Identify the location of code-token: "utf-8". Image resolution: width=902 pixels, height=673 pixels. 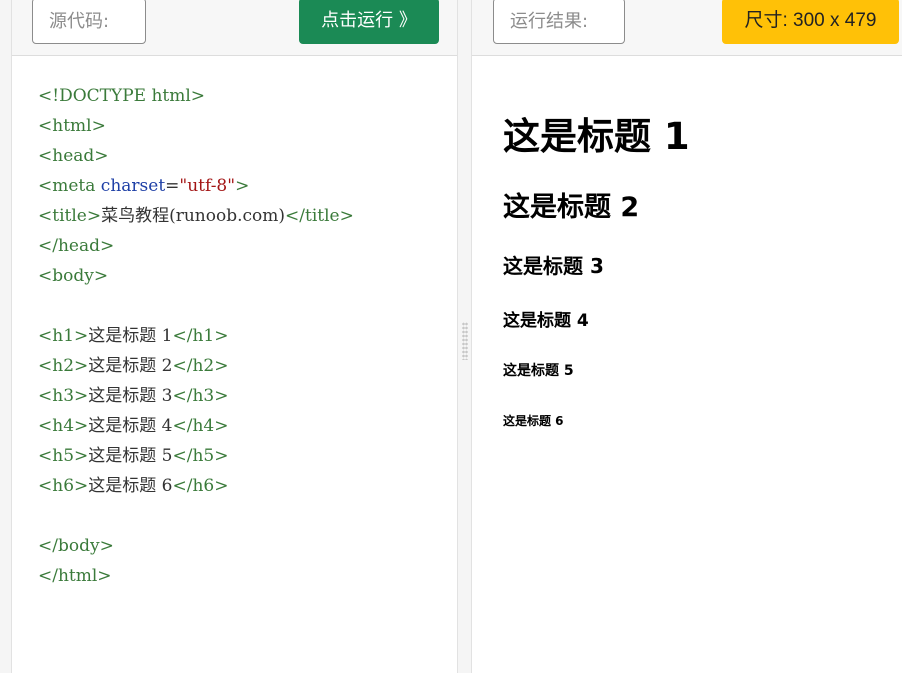
(207, 186).